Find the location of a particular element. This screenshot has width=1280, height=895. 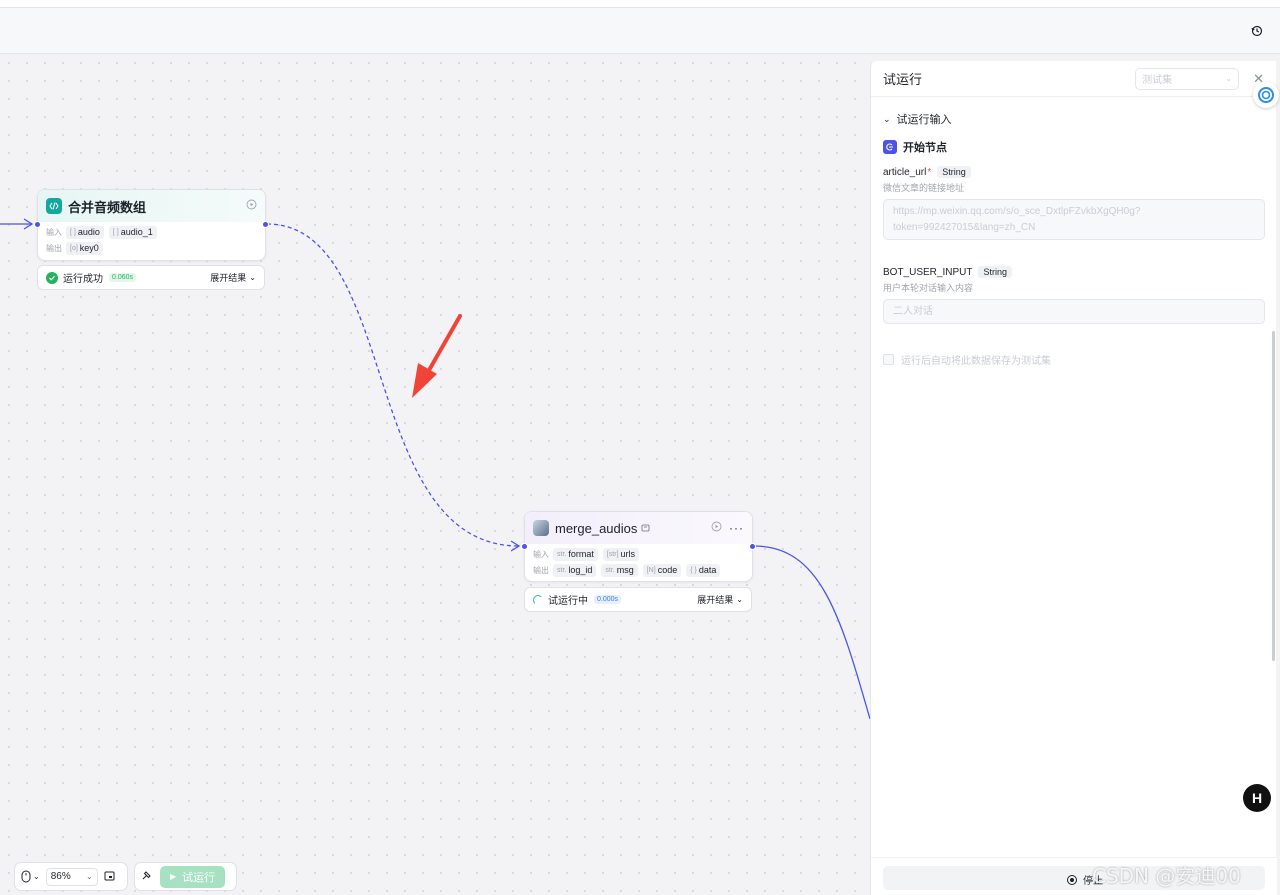

node-header: merge_audios ··· is located at coordinates (638, 528).